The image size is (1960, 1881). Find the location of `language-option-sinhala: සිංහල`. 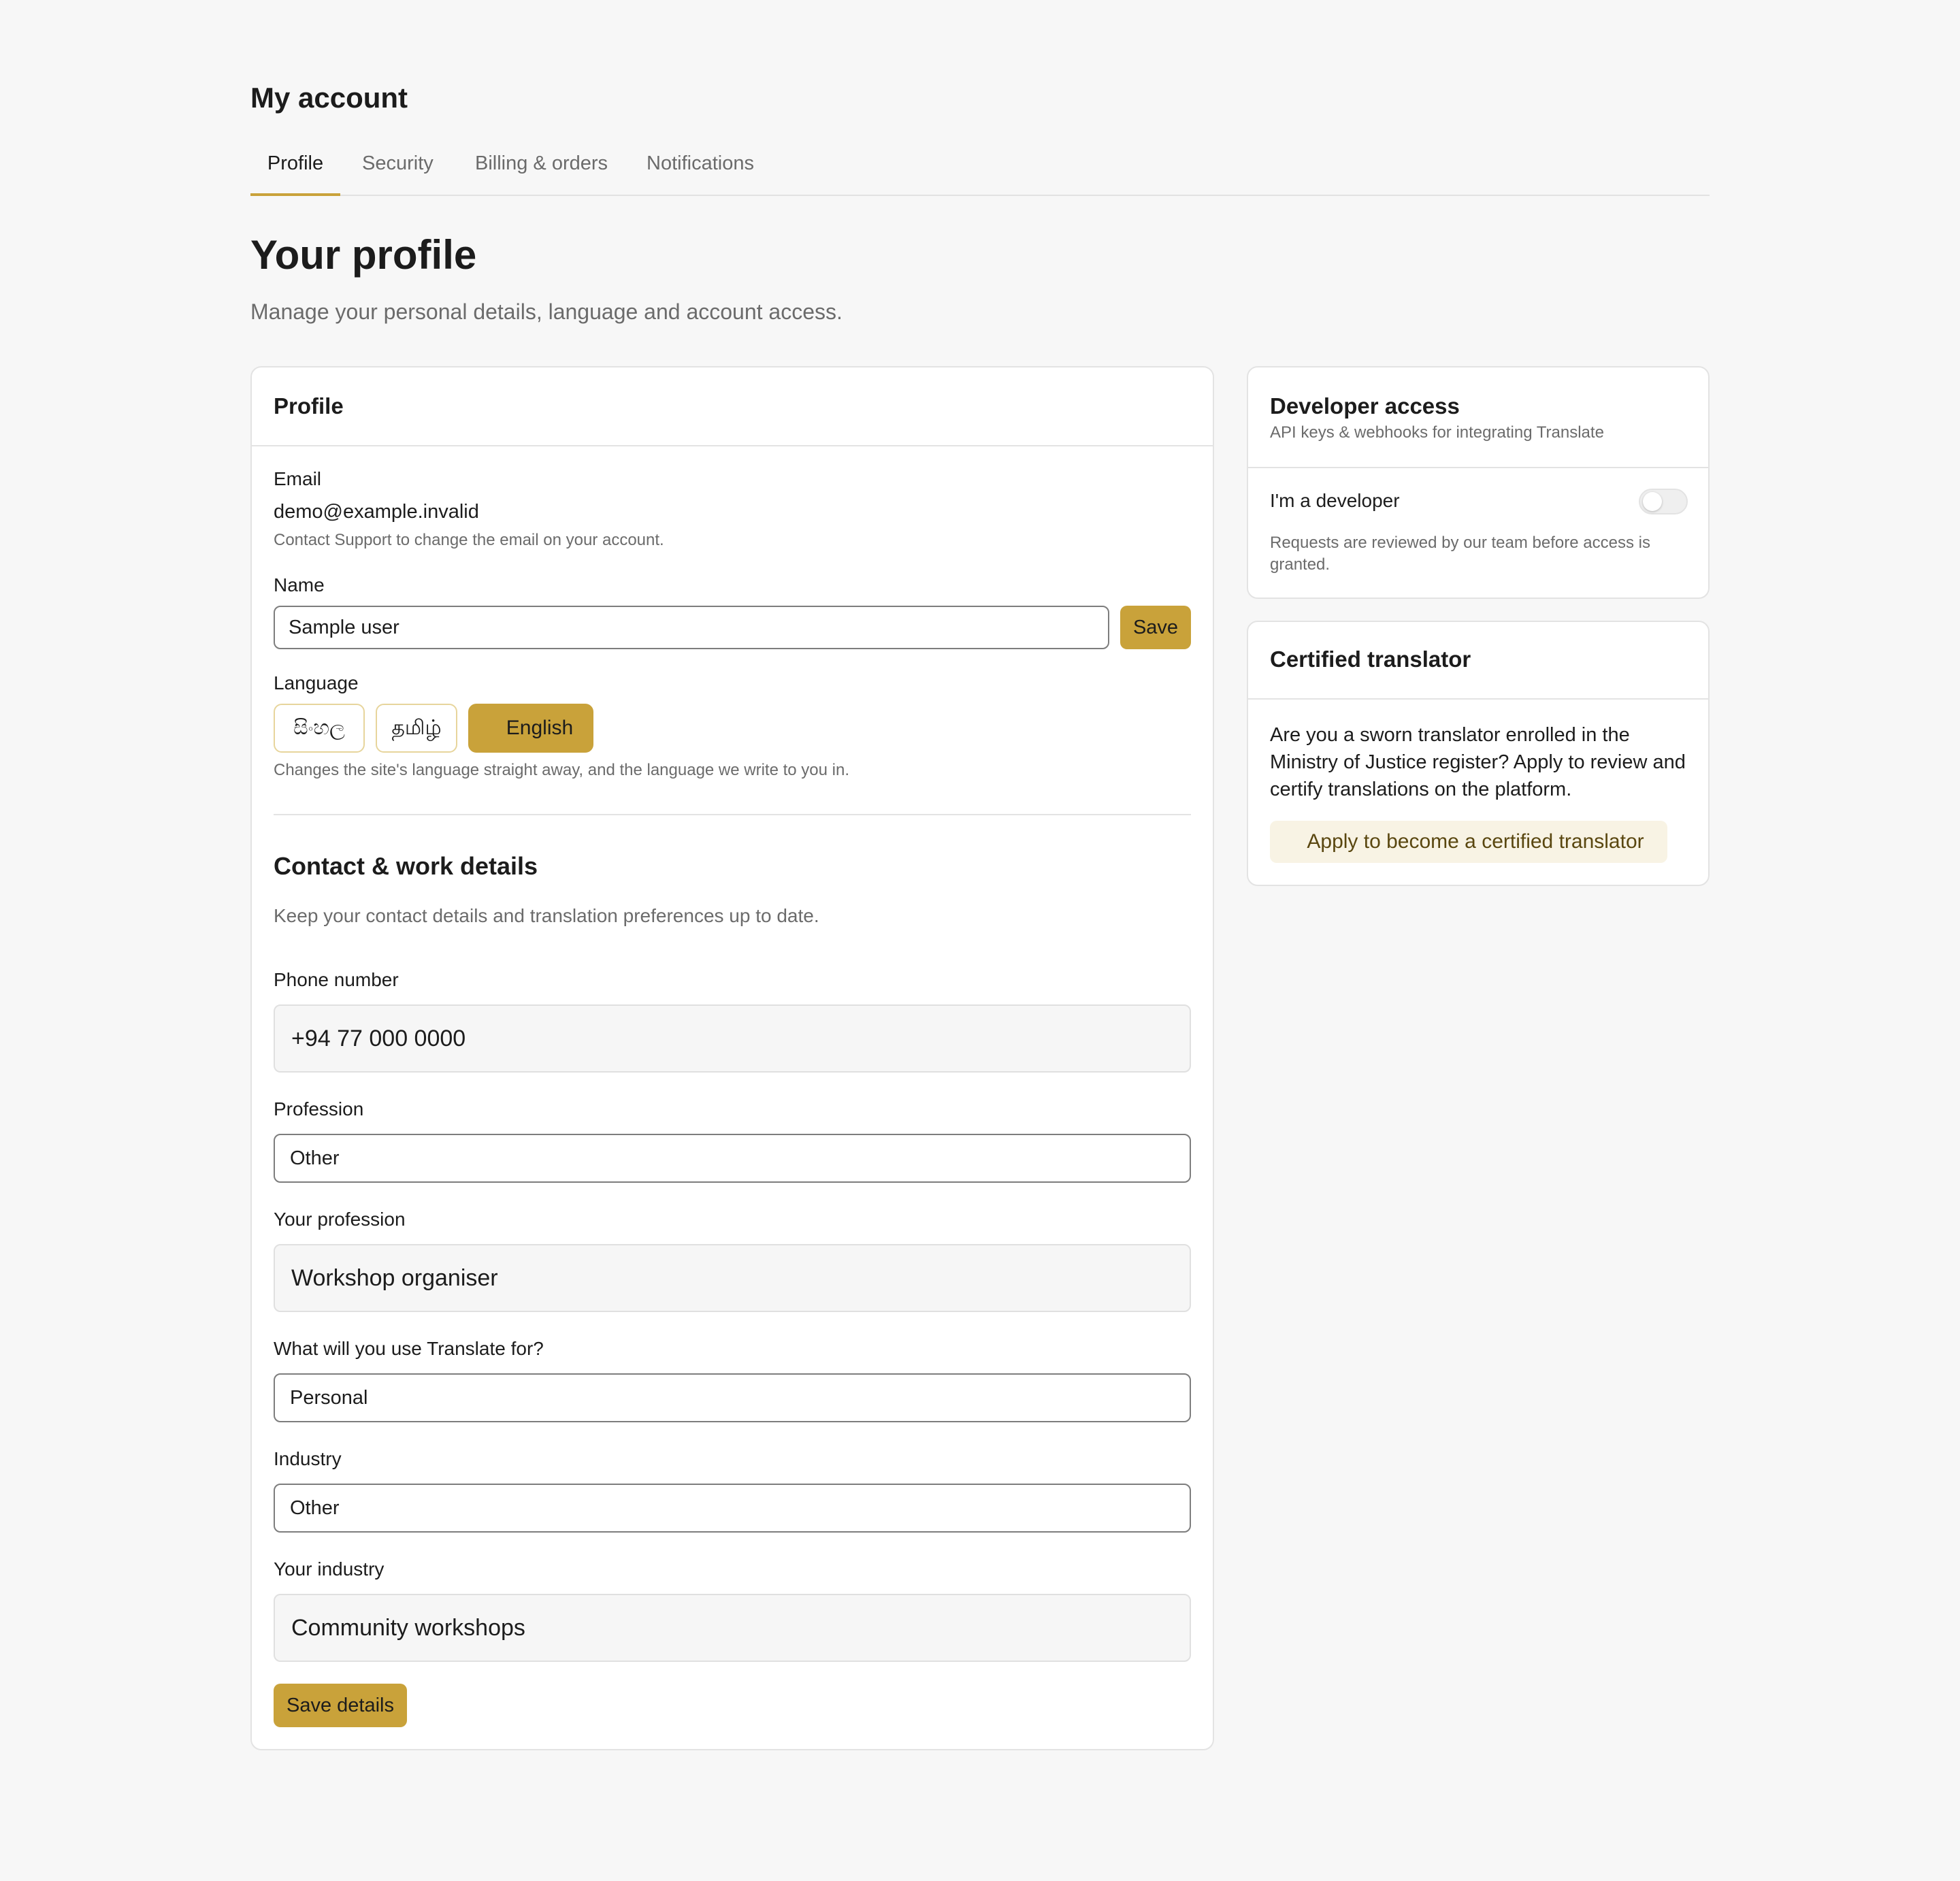

language-option-sinhala: සිංහල is located at coordinates (319, 728).